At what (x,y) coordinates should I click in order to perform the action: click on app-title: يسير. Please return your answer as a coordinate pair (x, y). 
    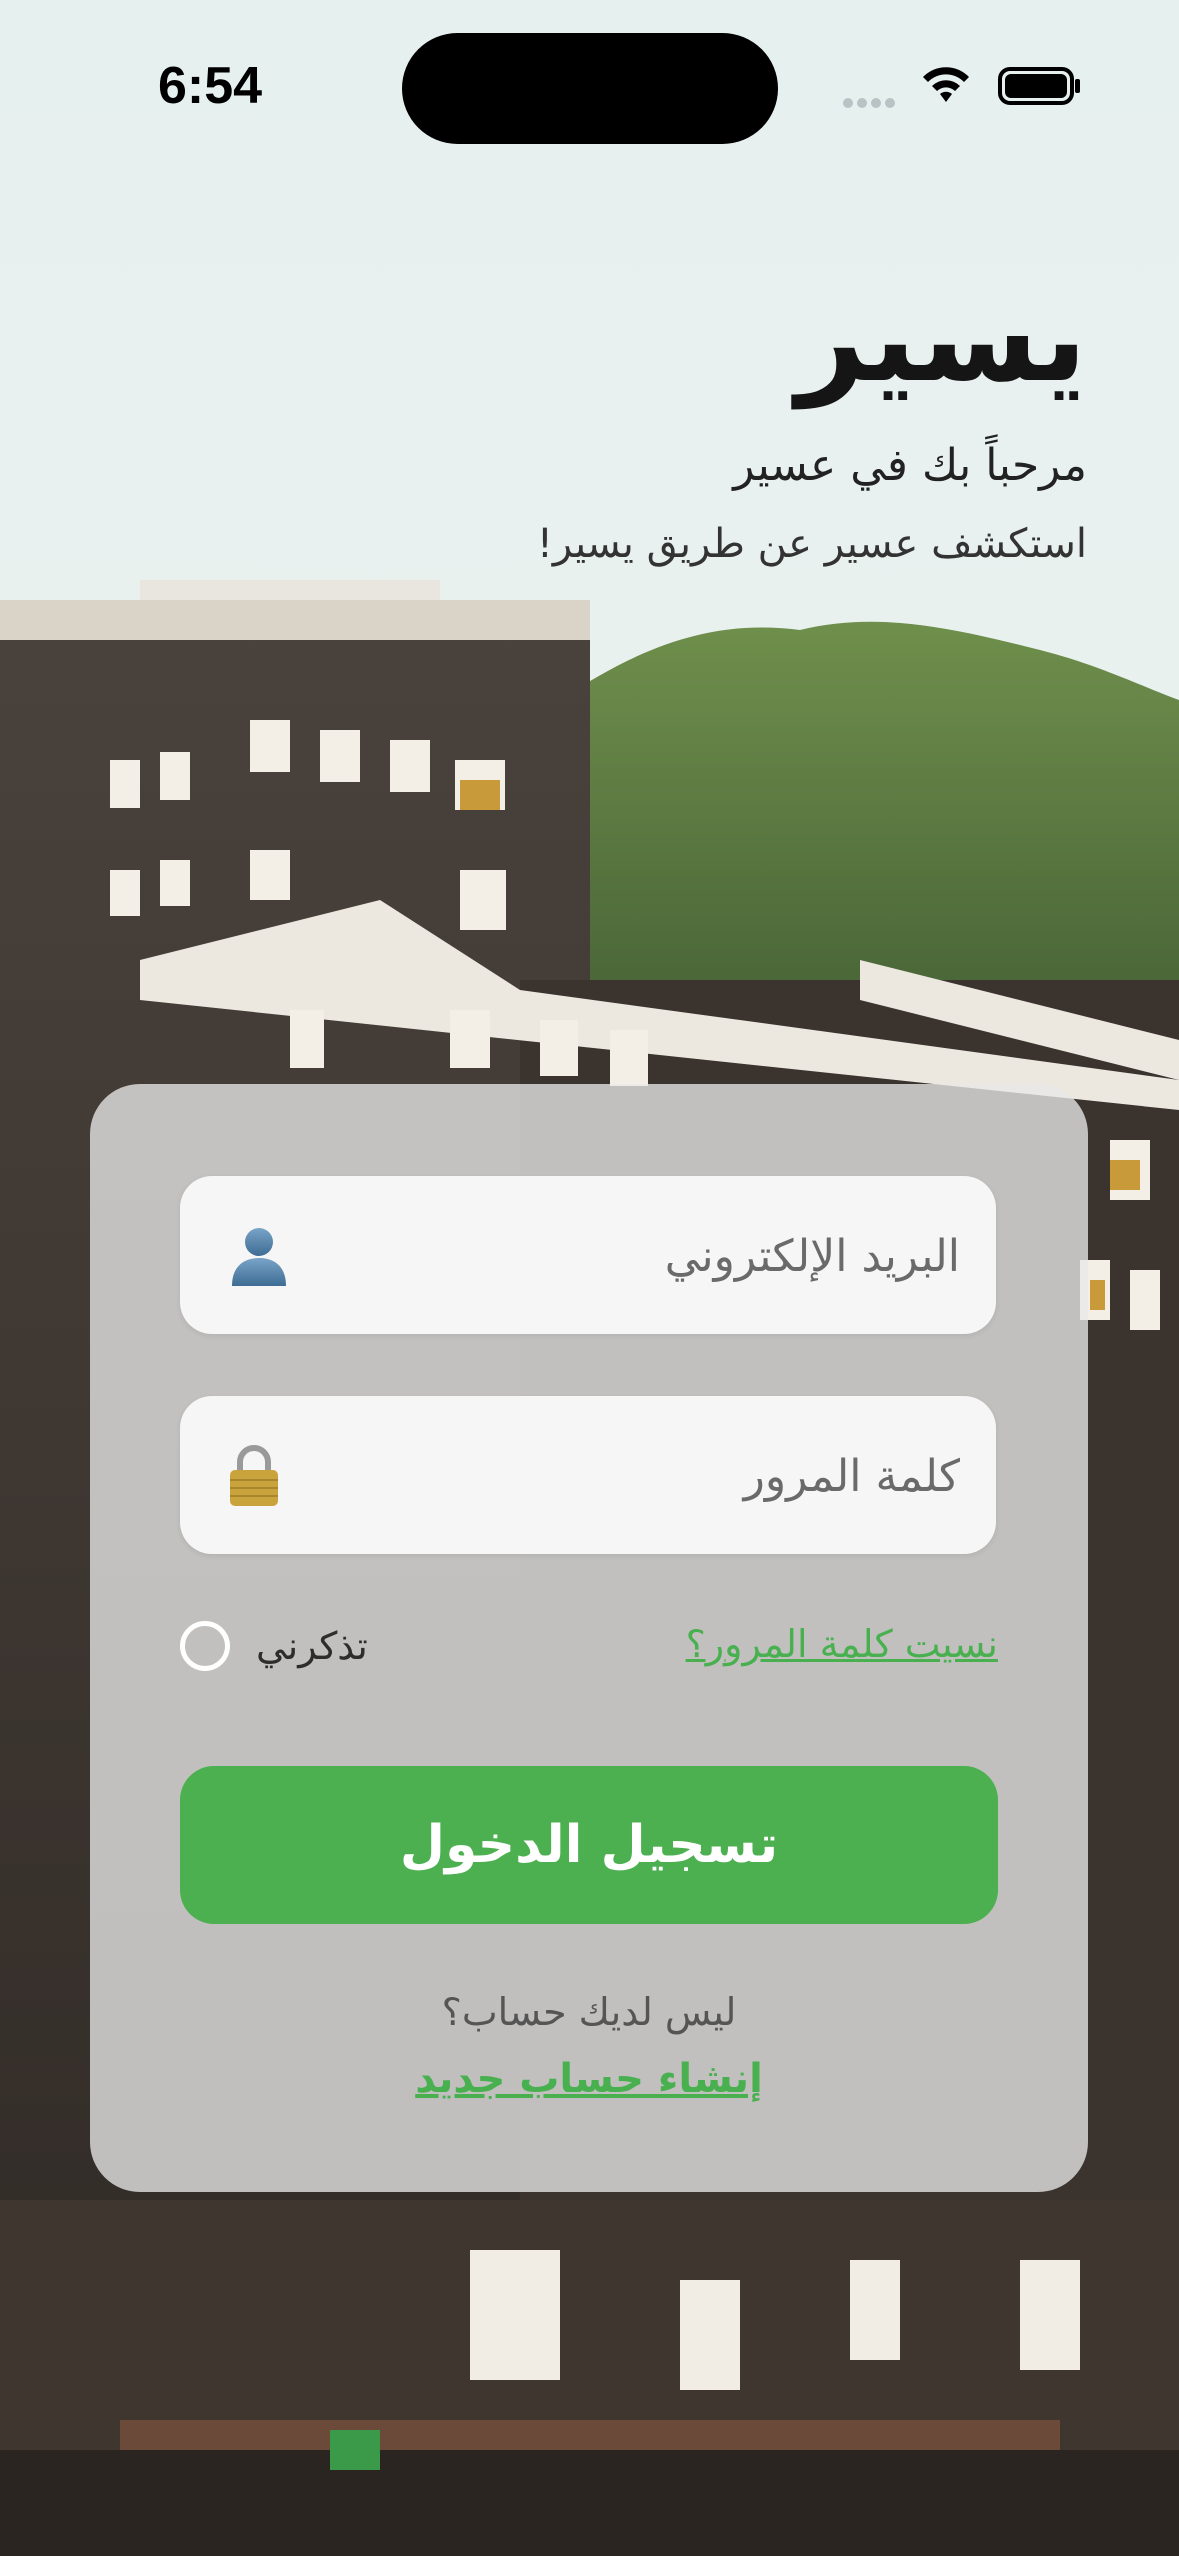
    Looking at the image, I should click on (941, 339).